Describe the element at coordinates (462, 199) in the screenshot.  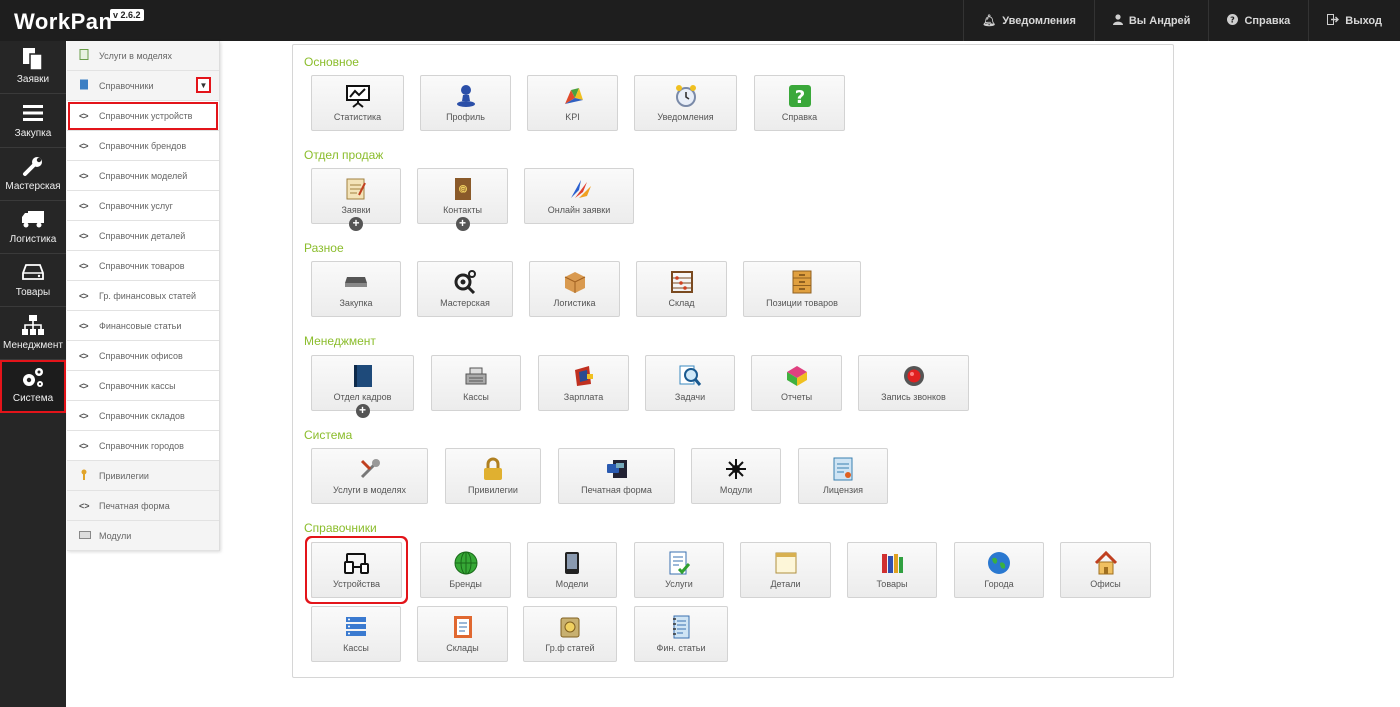
I see `tile-contacts: @ Контакты +` at that location.